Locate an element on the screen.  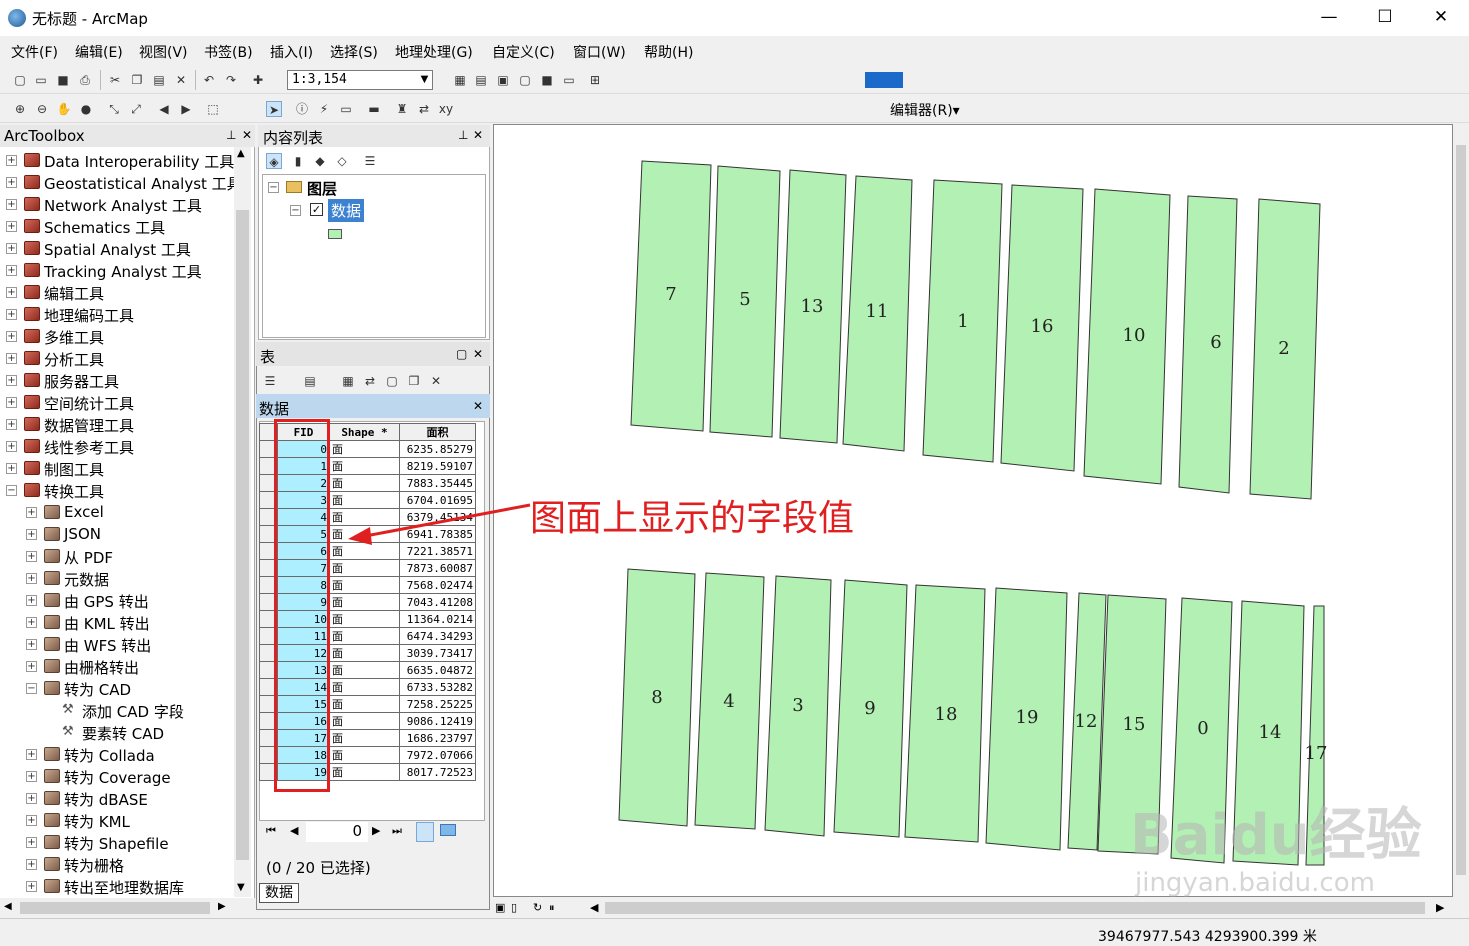
last-record-icon: ⏭ is located at coordinates (397, 831).